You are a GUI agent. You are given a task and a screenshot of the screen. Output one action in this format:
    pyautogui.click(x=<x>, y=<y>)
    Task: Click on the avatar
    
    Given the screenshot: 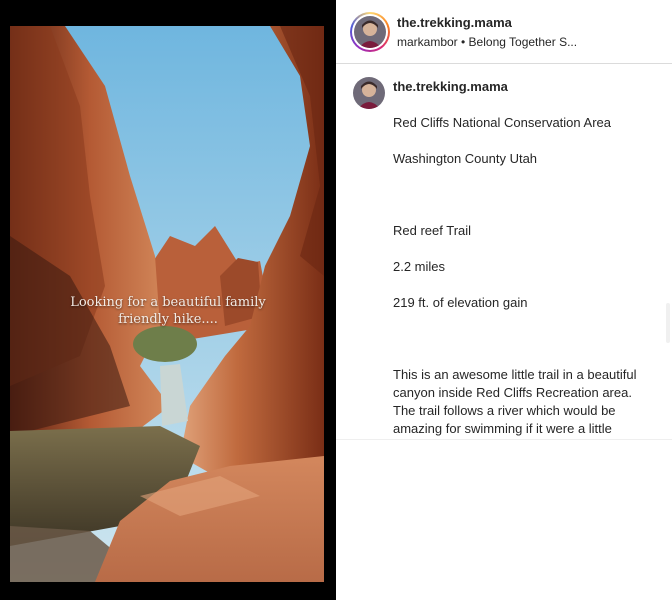 What is the action you would take?
    pyautogui.click(x=370, y=32)
    